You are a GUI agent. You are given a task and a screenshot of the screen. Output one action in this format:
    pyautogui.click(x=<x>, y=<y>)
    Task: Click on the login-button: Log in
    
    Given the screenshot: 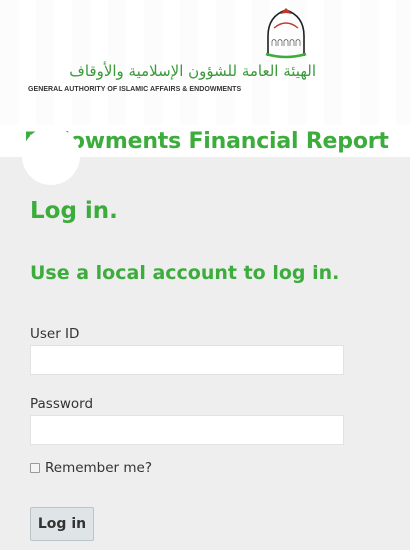 What is the action you would take?
    pyautogui.click(x=62, y=524)
    